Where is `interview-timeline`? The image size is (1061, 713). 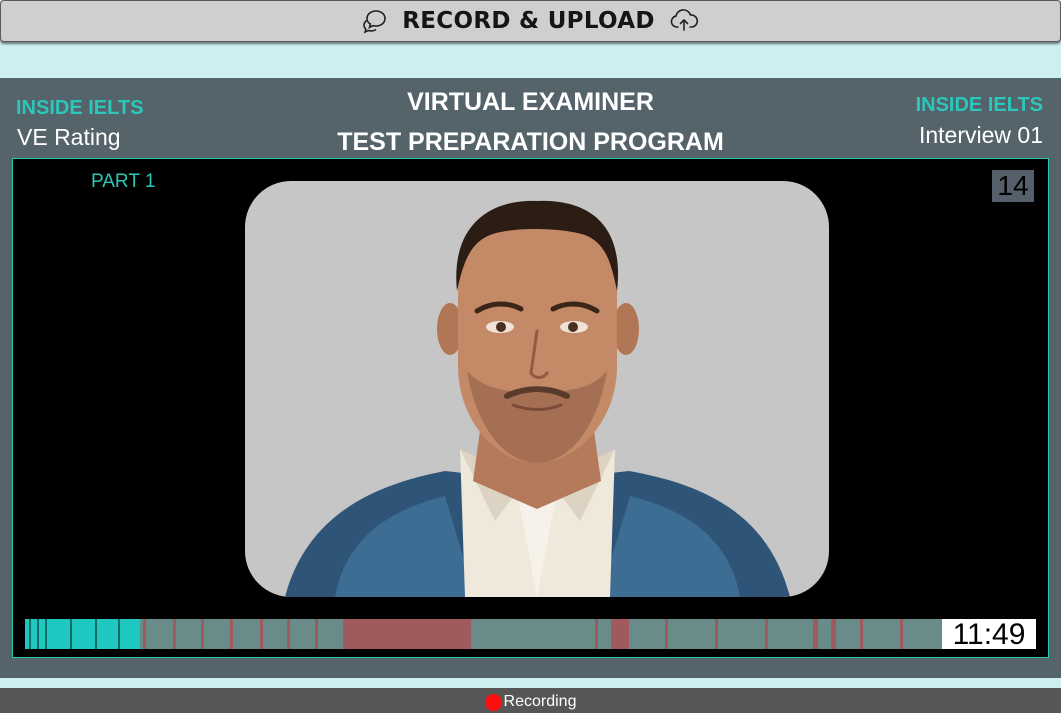 interview-timeline is located at coordinates (483, 634).